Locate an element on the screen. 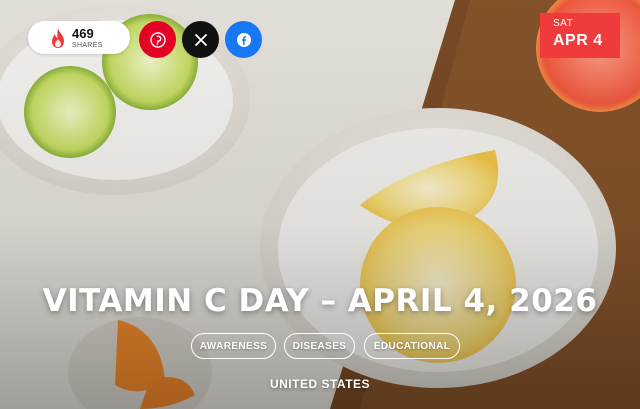  share-counter: 469 SHARES is located at coordinates (79, 37).